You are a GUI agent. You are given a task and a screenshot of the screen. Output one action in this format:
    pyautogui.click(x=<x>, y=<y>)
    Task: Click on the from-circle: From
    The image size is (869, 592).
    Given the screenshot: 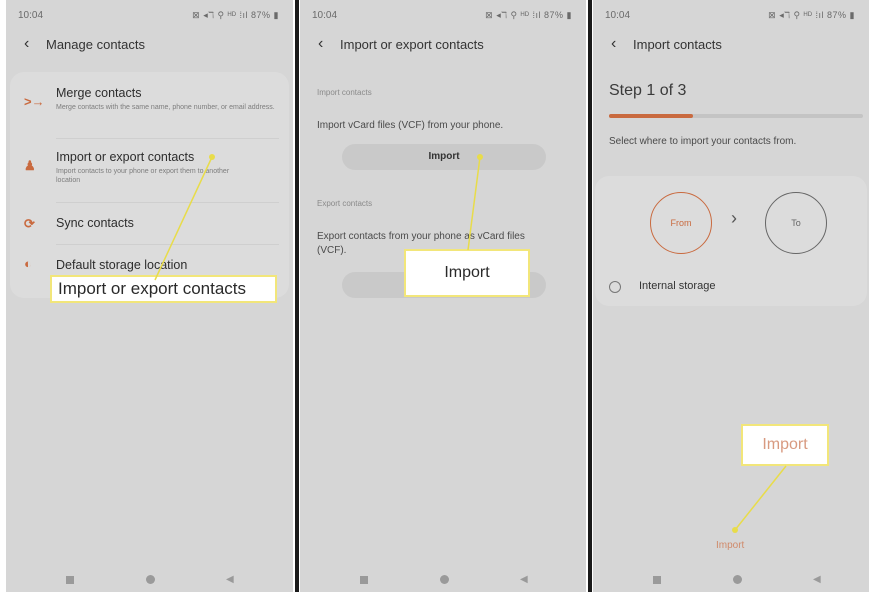 What is the action you would take?
    pyautogui.click(x=681, y=223)
    